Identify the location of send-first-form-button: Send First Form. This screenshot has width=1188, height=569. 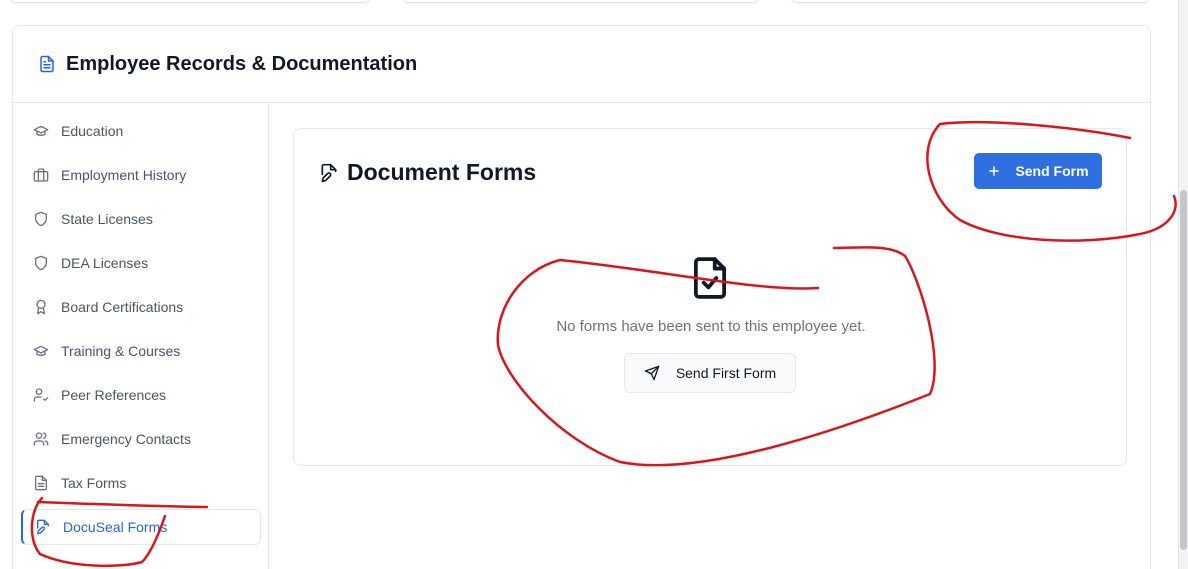
(710, 373).